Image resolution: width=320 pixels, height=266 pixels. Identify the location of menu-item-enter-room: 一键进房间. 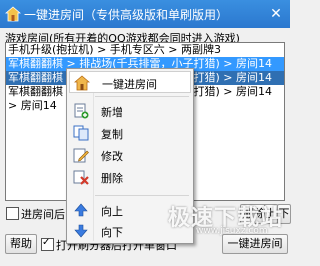
(130, 82).